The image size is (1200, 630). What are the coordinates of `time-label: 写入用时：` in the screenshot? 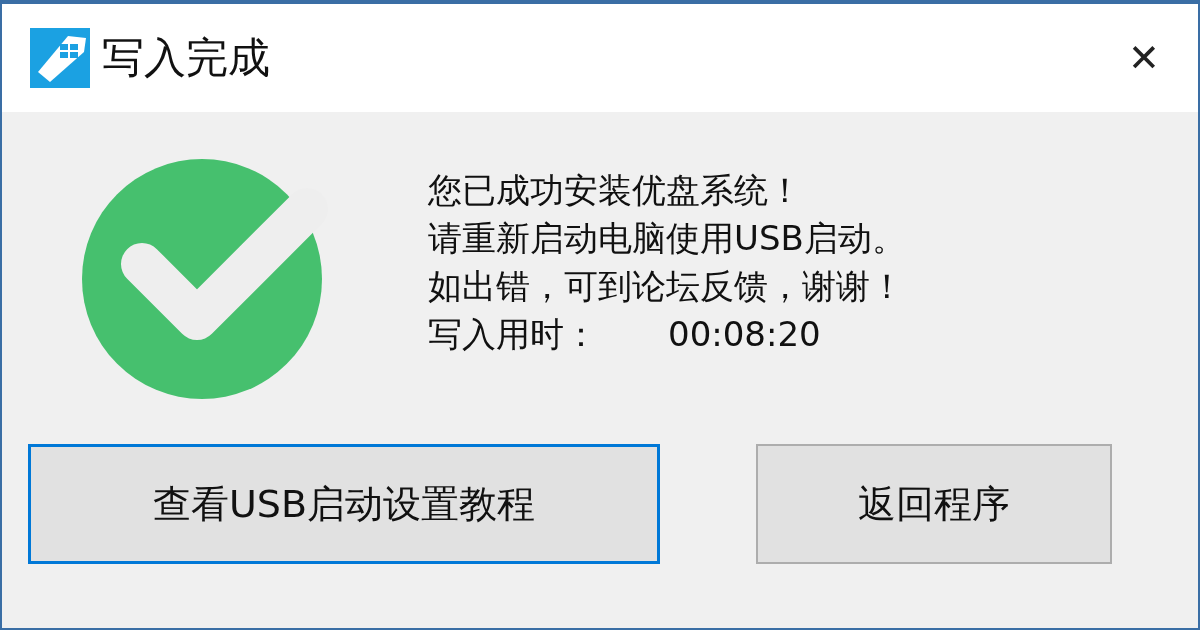 It's located at (513, 334).